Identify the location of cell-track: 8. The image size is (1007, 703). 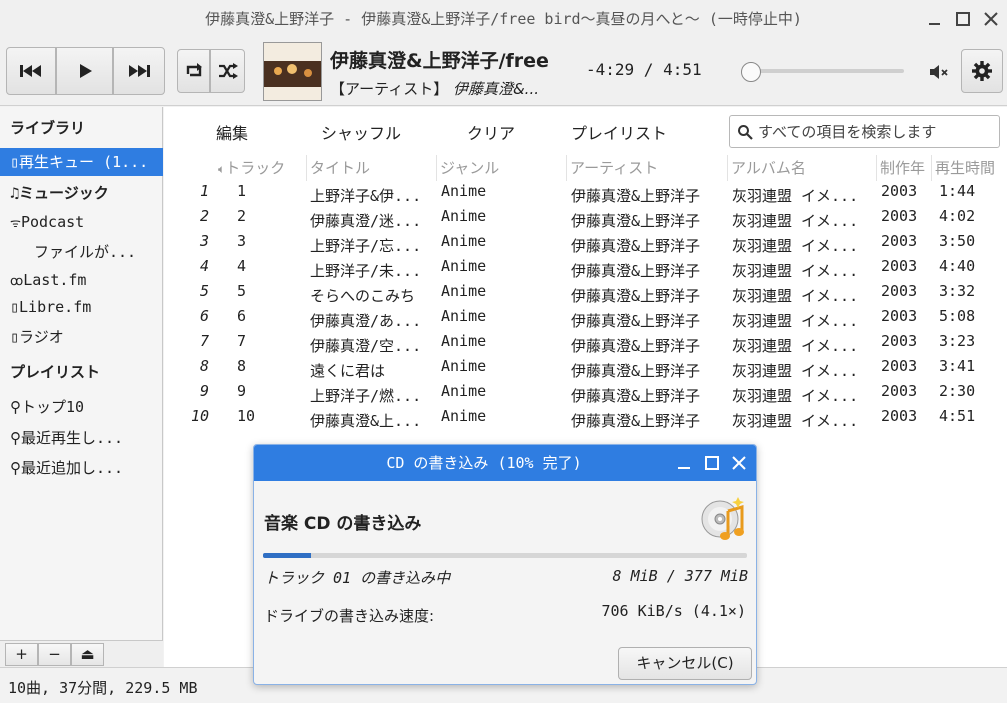
(242, 366).